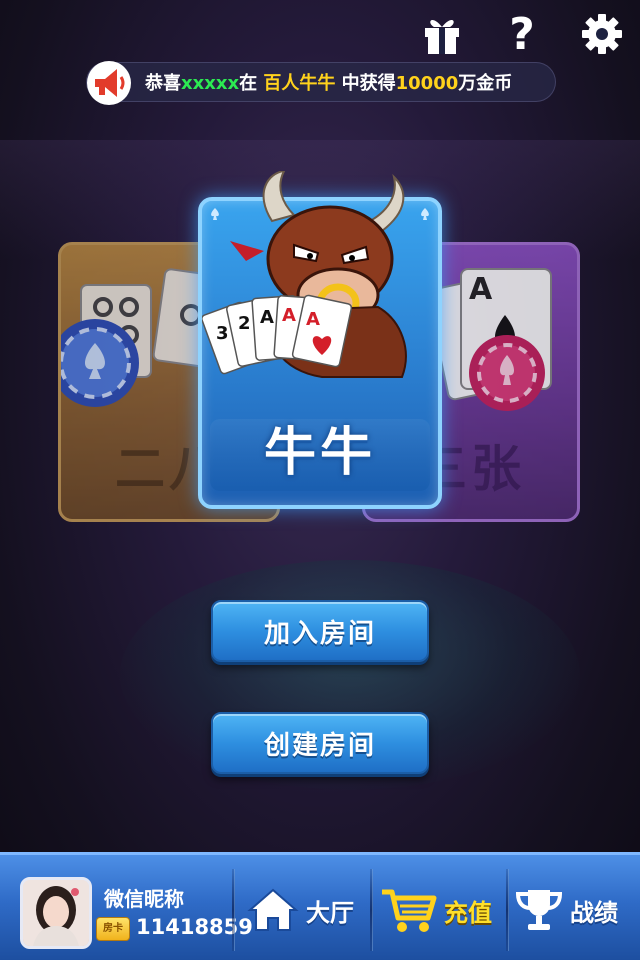 The width and height of the screenshot is (640, 960). Describe the element at coordinates (304, 274) in the screenshot. I see `bull-mascot-art: 3 2 A A A` at that location.